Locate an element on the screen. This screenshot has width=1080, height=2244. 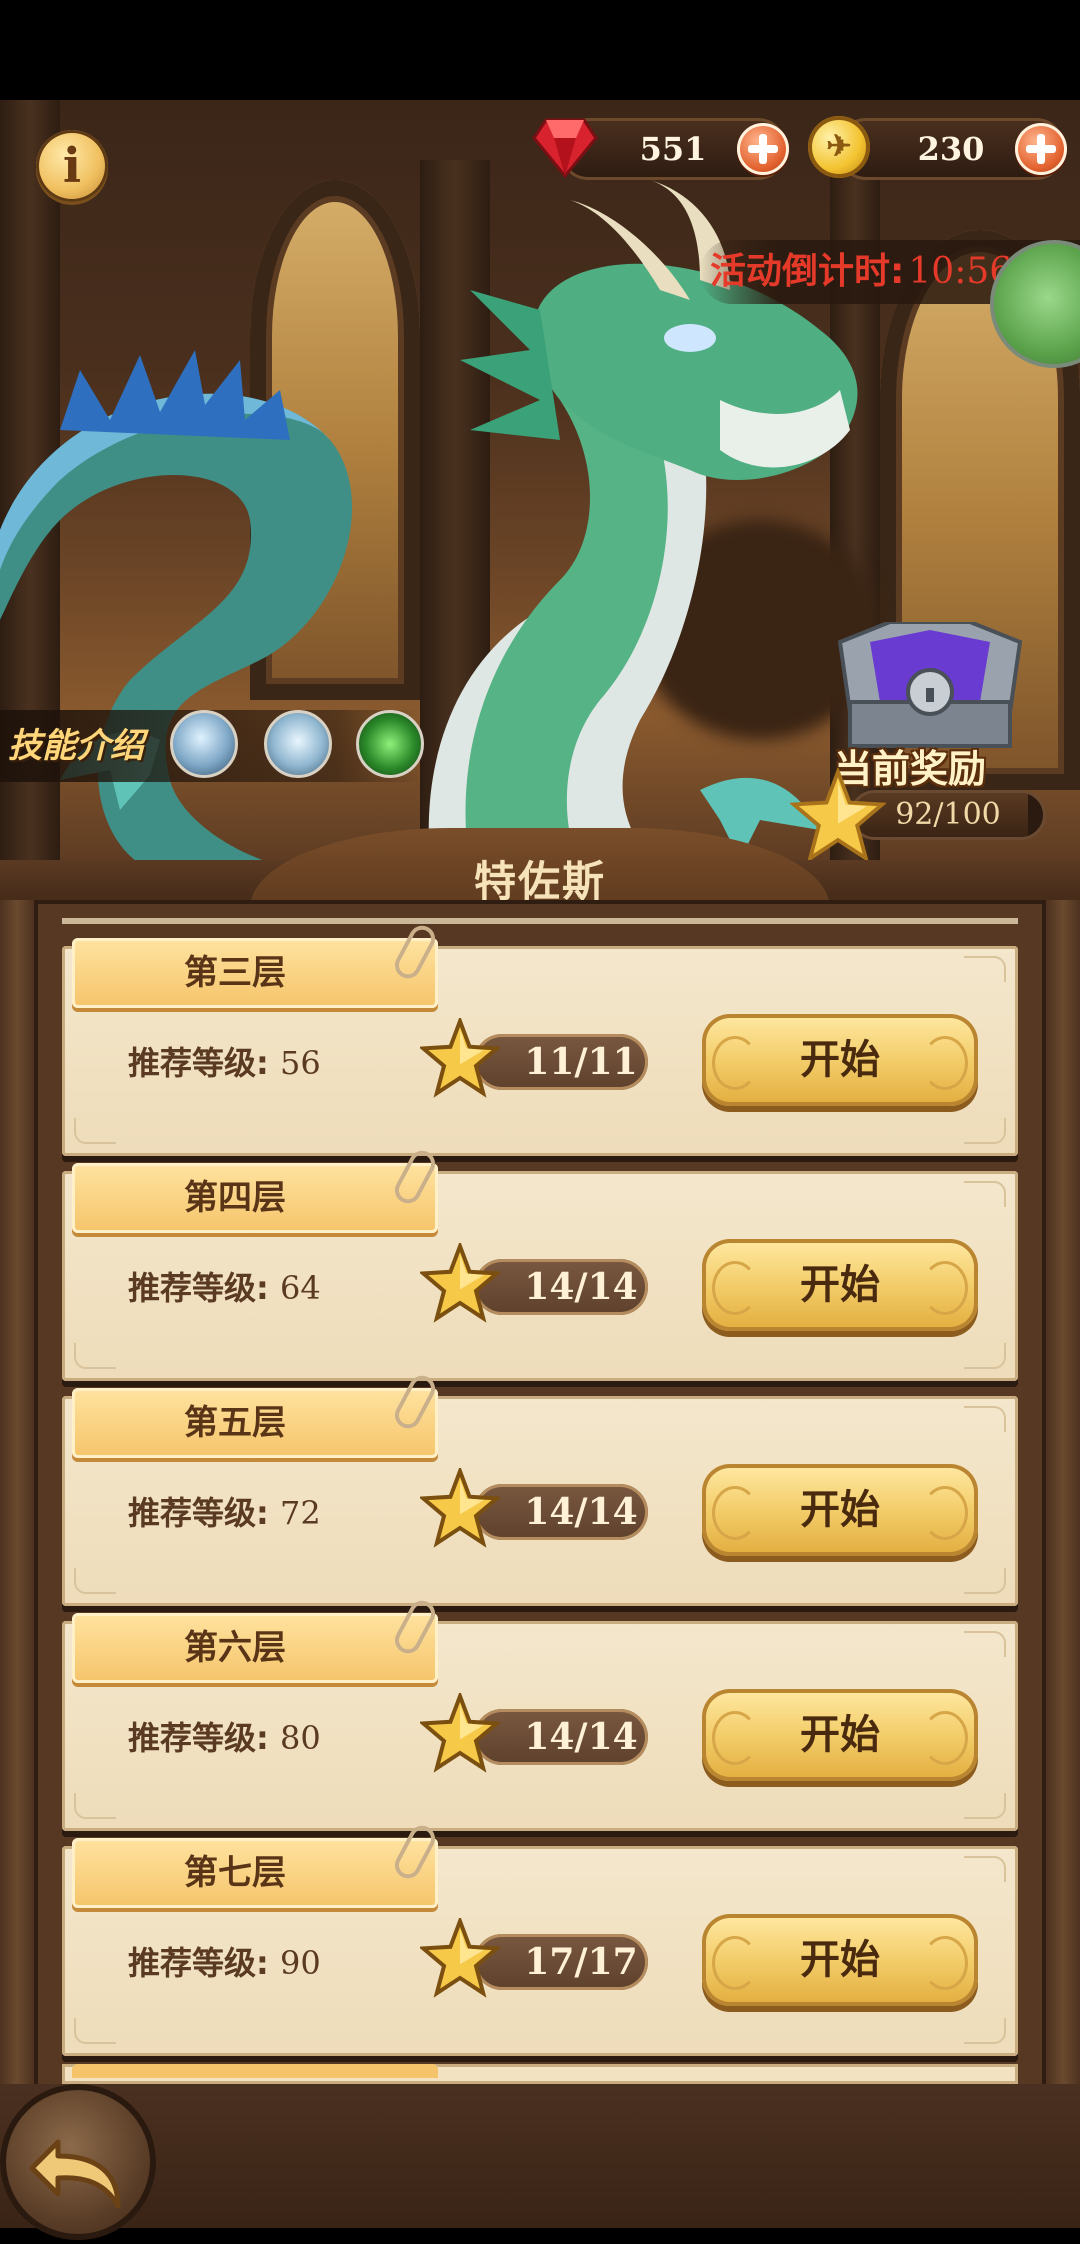
floor-card: 第五层推荐等级: 72 14/14 开始 is located at coordinates (540, 1488).